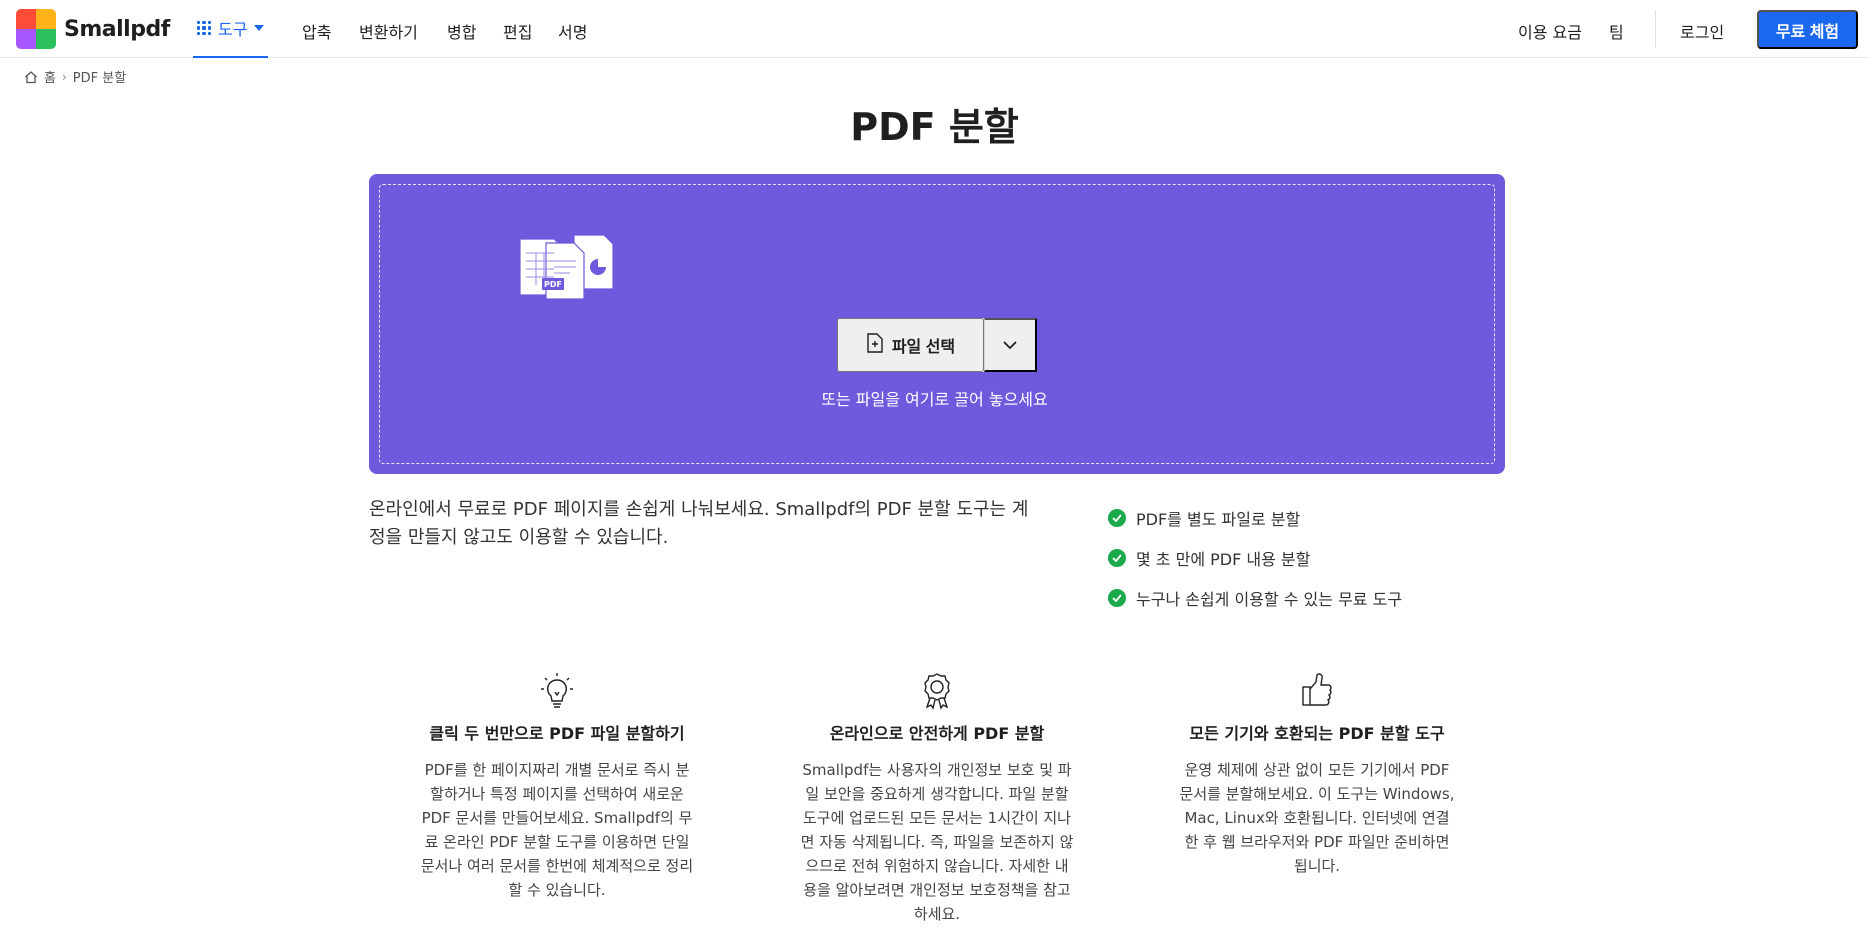 This screenshot has width=1869, height=929. I want to click on award-ribbon-icon, so click(937, 690).